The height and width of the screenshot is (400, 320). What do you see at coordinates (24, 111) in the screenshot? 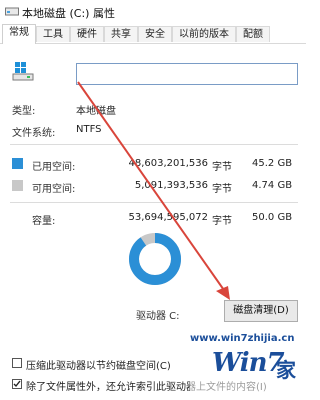
I see `type-label: 类型:` at bounding box center [24, 111].